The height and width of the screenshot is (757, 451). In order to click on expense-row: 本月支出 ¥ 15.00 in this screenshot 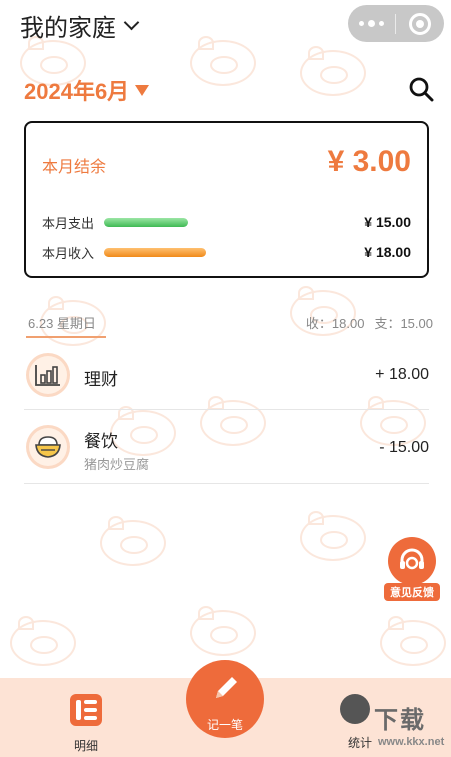, I will do `click(226, 222)`.